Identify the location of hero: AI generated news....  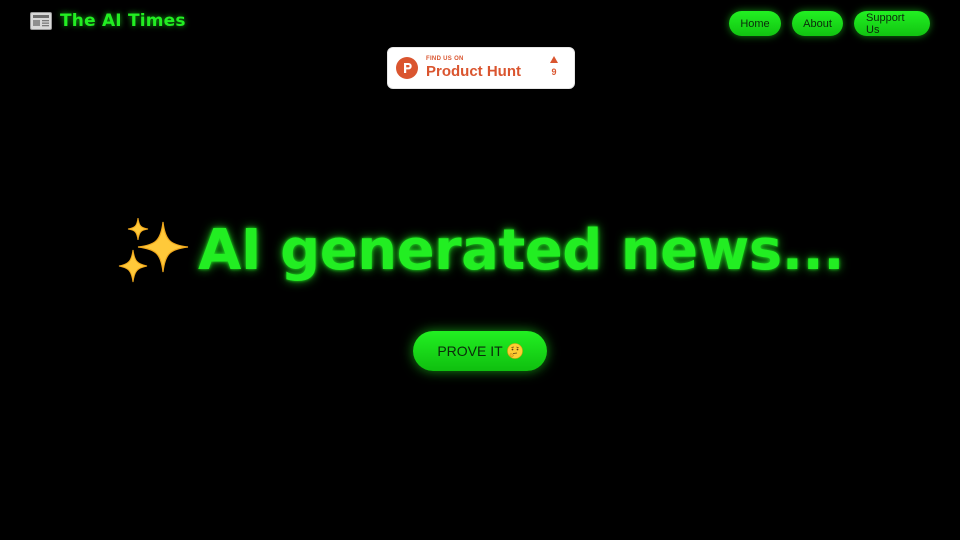
(480, 250).